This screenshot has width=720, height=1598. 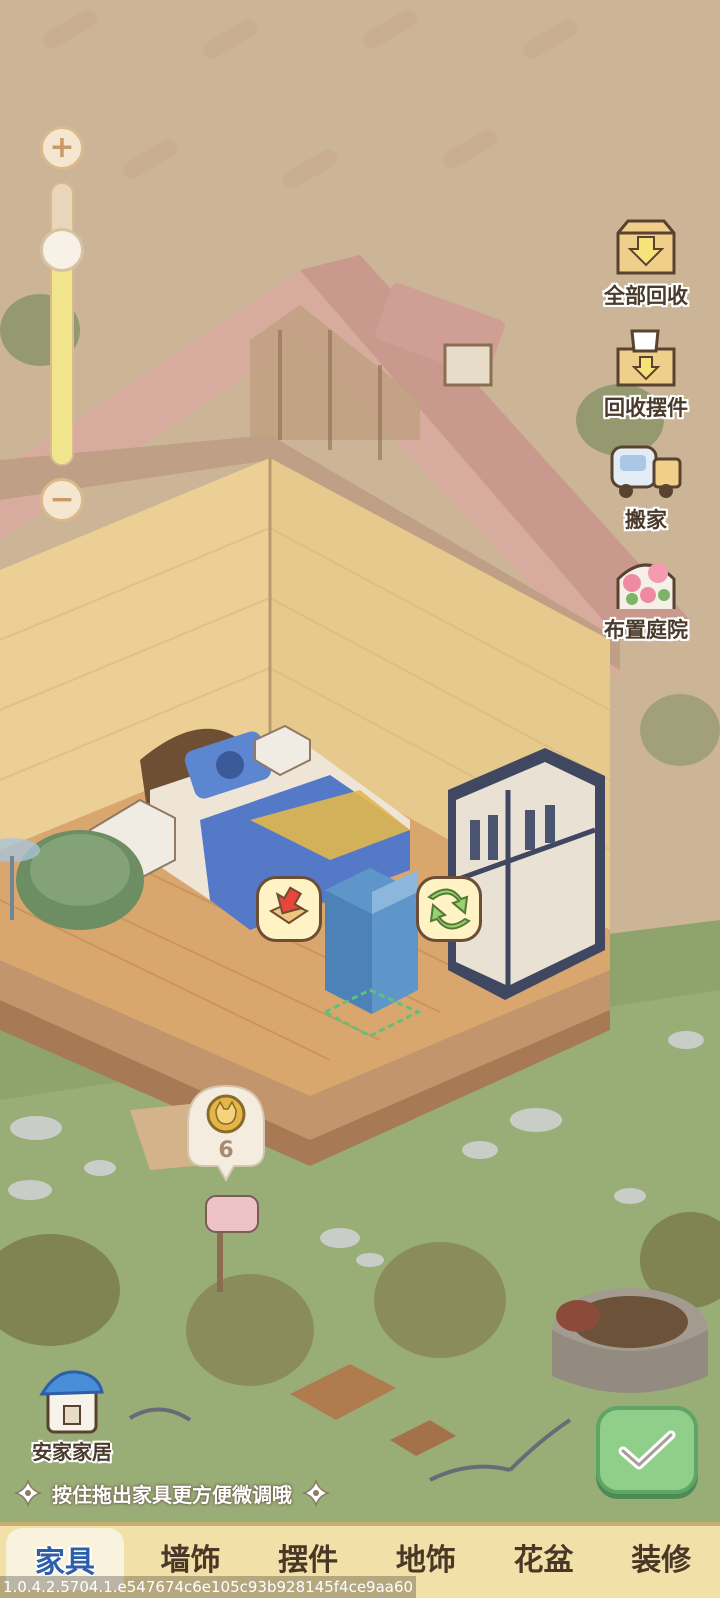 I want to click on zoom-out-button: −, so click(x=62, y=500).